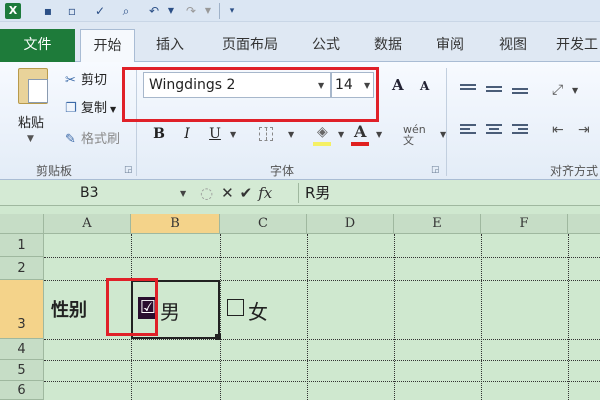 The width and height of the screenshot is (600, 400). What do you see at coordinates (113, 109) in the screenshot?
I see `copy-dropdown-icon: ▼` at bounding box center [113, 109].